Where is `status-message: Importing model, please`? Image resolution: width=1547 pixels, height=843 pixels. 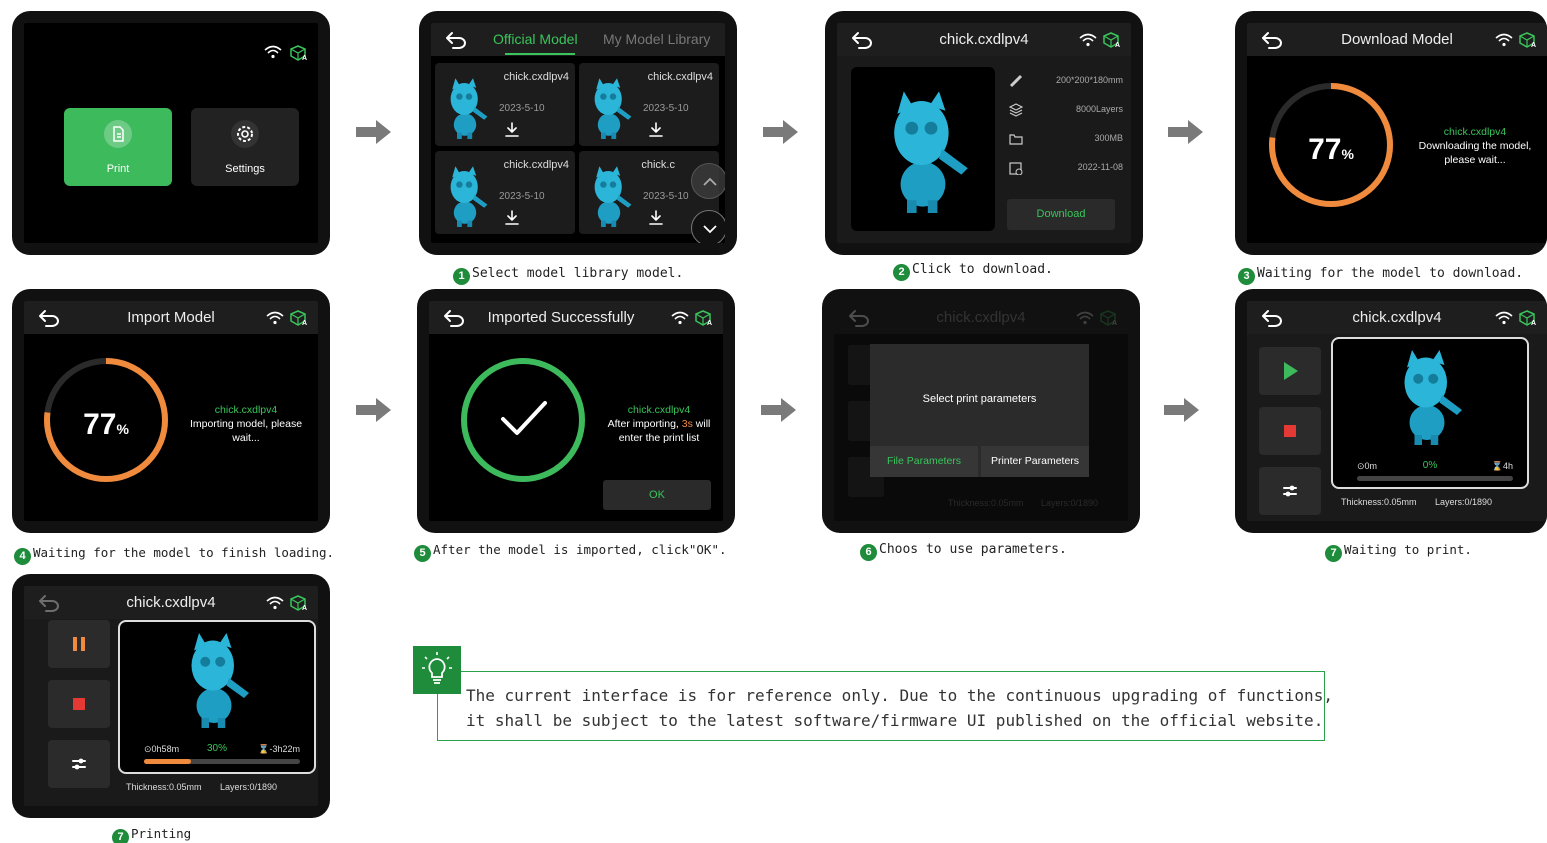 status-message: Importing model, please is located at coordinates (246, 424).